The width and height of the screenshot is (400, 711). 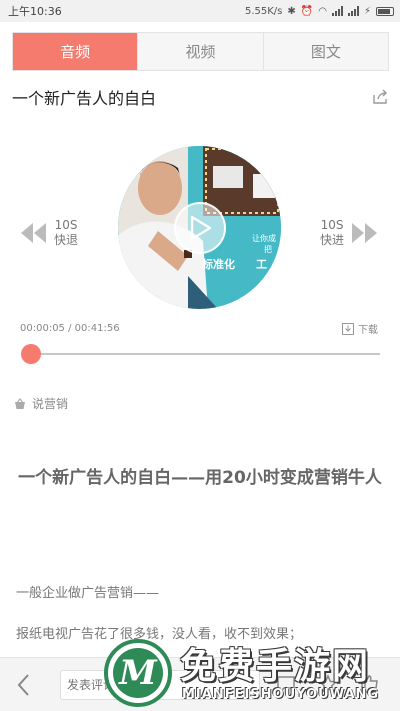 I want to click on play-button, so click(x=200, y=228).